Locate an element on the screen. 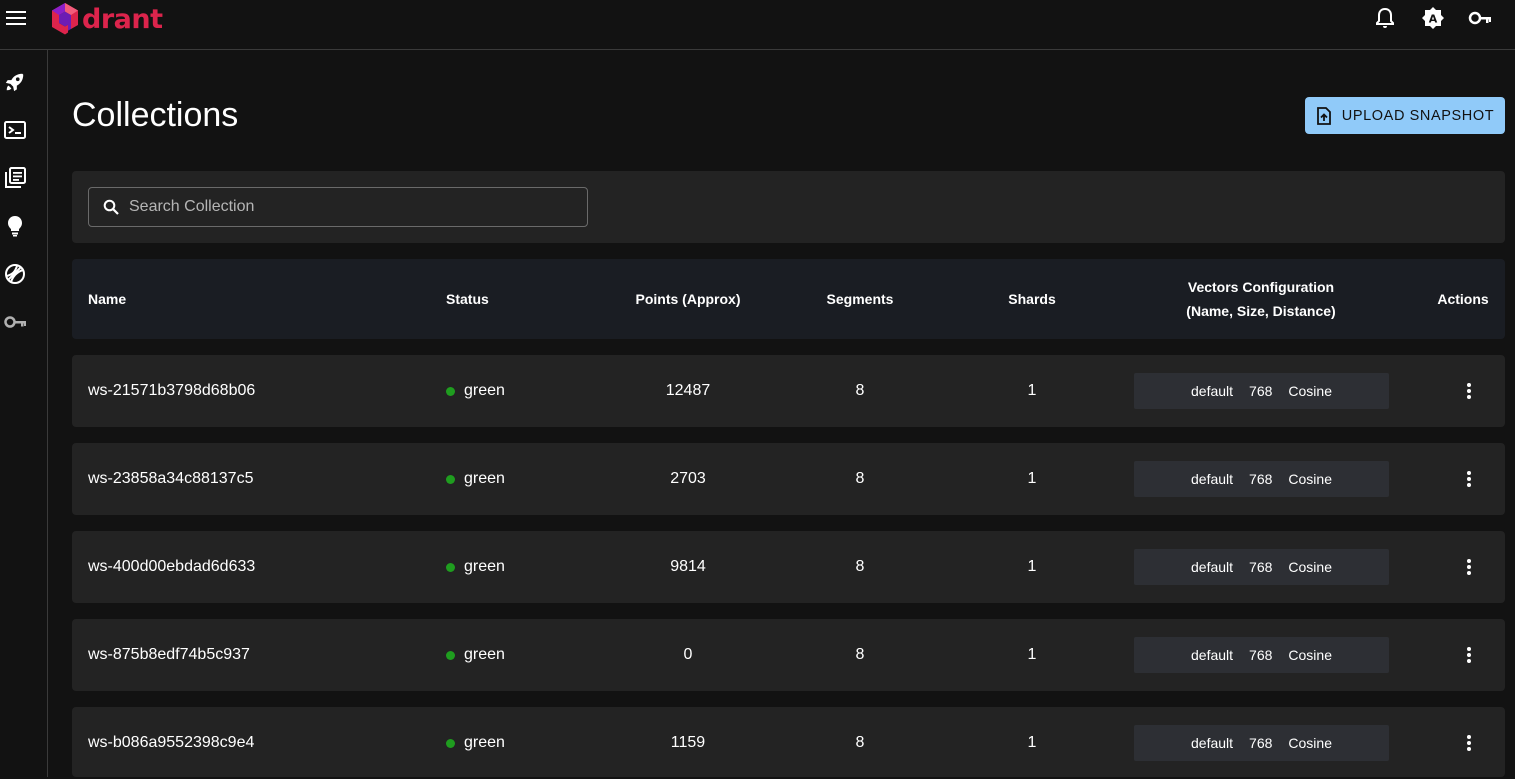 This screenshot has height=779, width=1515. points-cell: 1159 is located at coordinates (688, 742).